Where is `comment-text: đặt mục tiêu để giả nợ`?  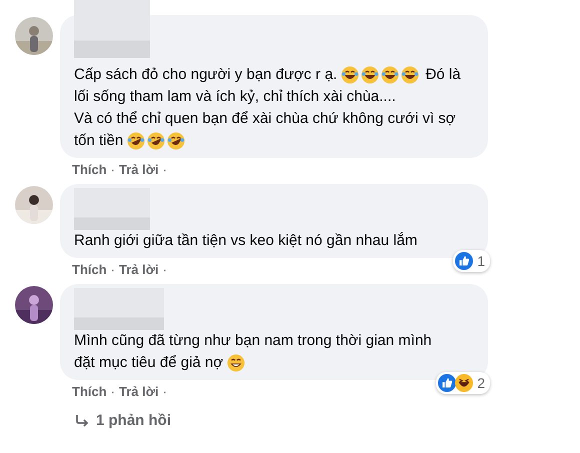 comment-text: đặt mục tiêu để giả nợ is located at coordinates (149, 363).